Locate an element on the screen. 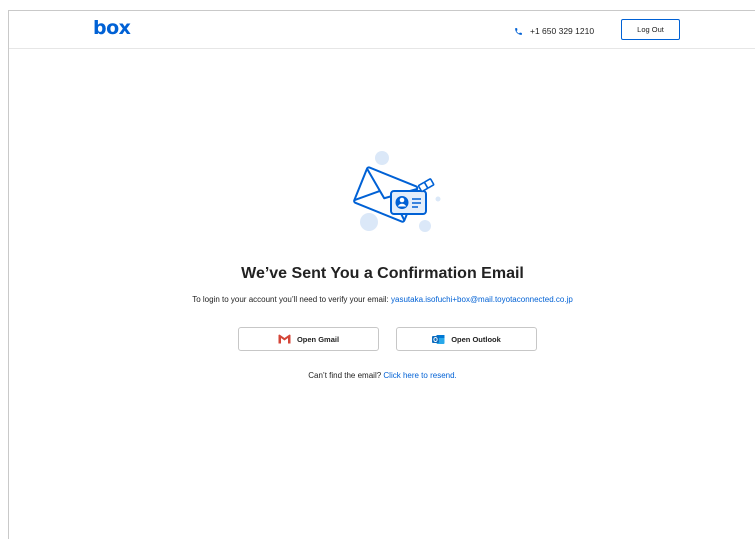 The image size is (755, 539). box-logo: box is located at coordinates (112, 28).